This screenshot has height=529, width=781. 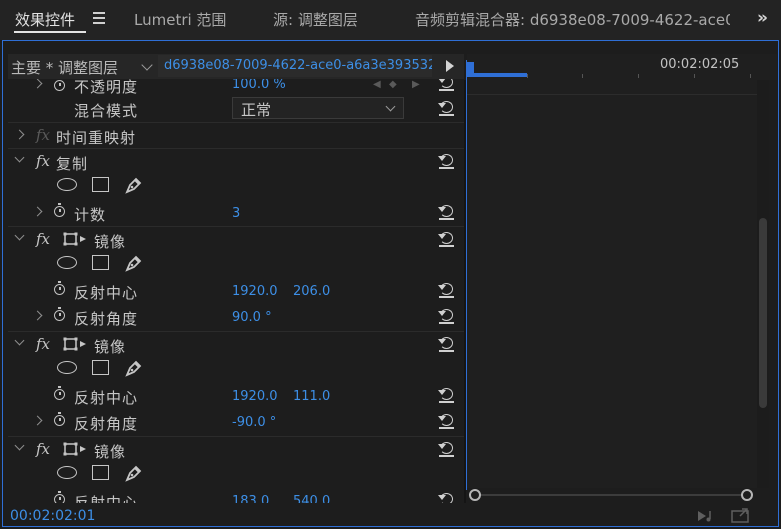 I want to click on count-value: 3, so click(x=236, y=213).